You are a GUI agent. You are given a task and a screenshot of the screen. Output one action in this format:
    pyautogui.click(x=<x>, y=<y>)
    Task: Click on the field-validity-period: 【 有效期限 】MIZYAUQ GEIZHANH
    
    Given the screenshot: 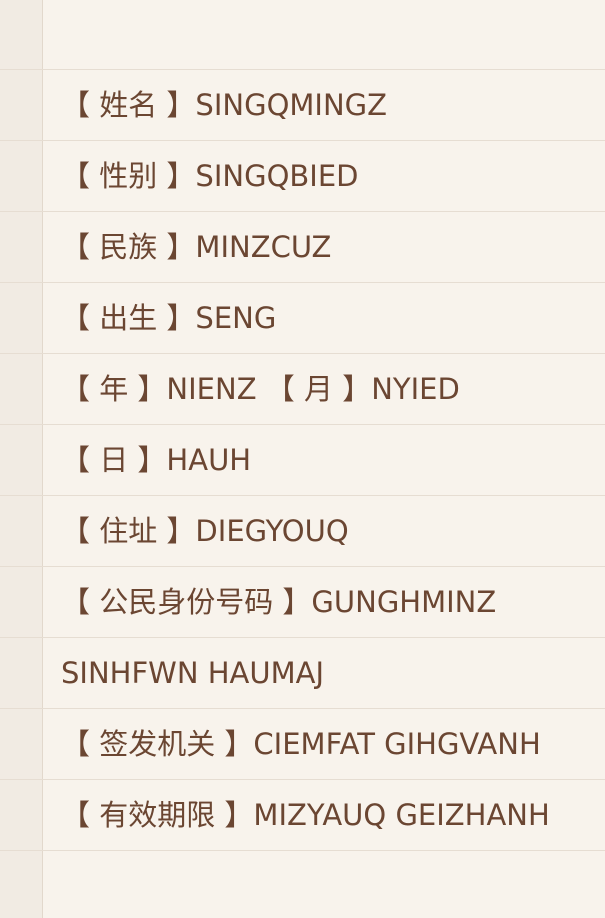 What is the action you would take?
    pyautogui.click(x=305, y=815)
    